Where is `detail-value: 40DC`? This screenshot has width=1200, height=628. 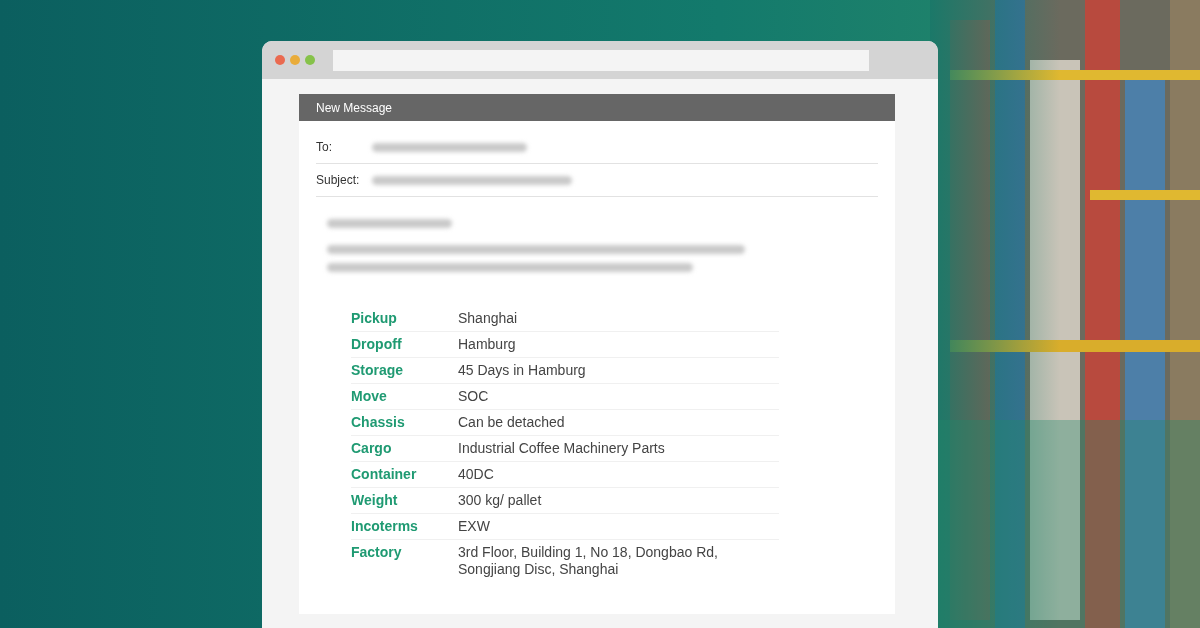
detail-value: 40DC is located at coordinates (476, 474).